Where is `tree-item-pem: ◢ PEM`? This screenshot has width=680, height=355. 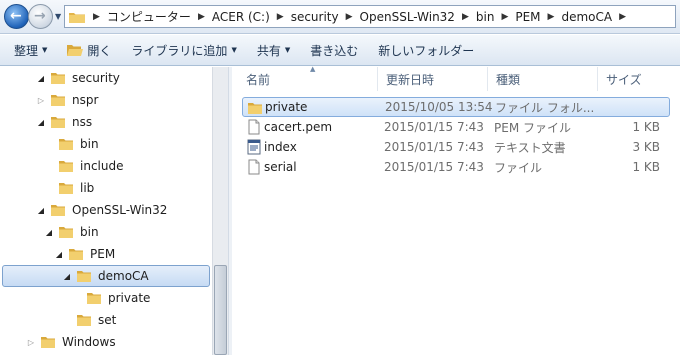
tree-item-pem: ◢ PEM is located at coordinates (84, 254).